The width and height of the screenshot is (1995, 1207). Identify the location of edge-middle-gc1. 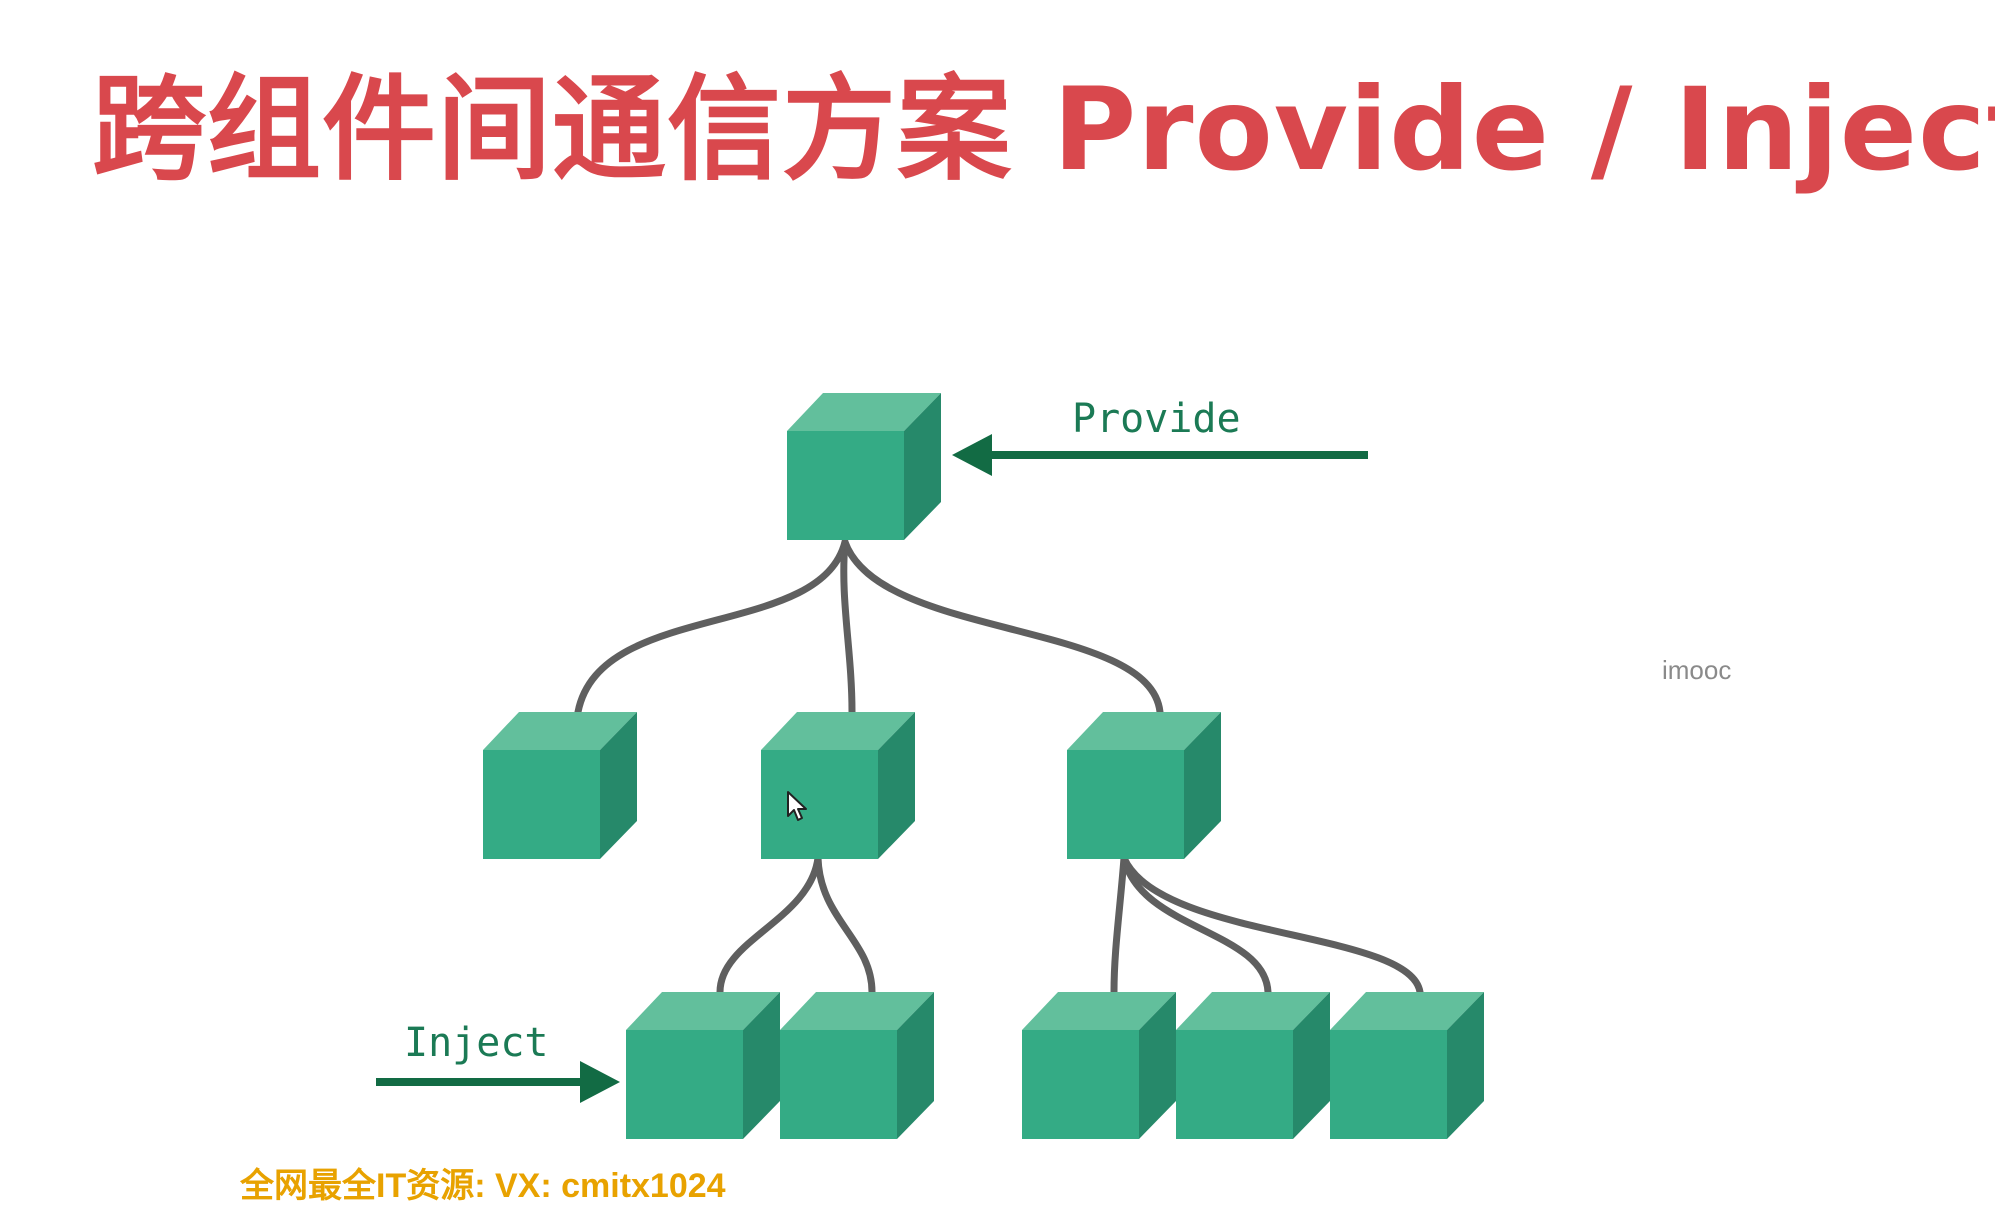
(769, 925).